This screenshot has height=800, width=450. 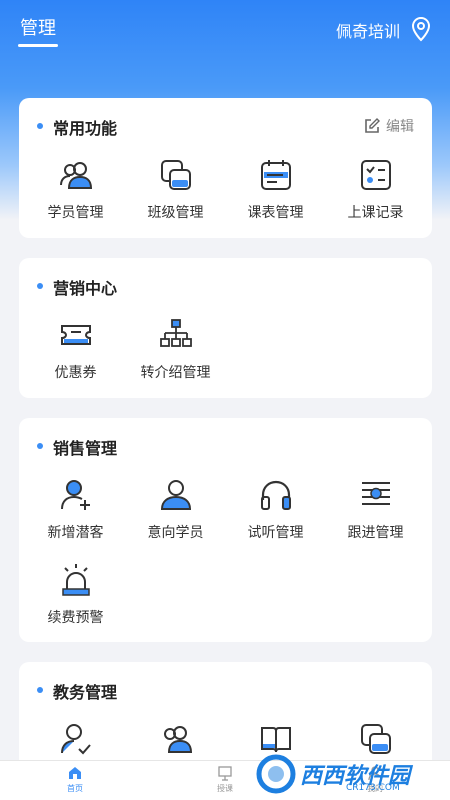 What do you see at coordinates (368, 30) in the screenshot?
I see `organization-name: 佩奇培训` at bounding box center [368, 30].